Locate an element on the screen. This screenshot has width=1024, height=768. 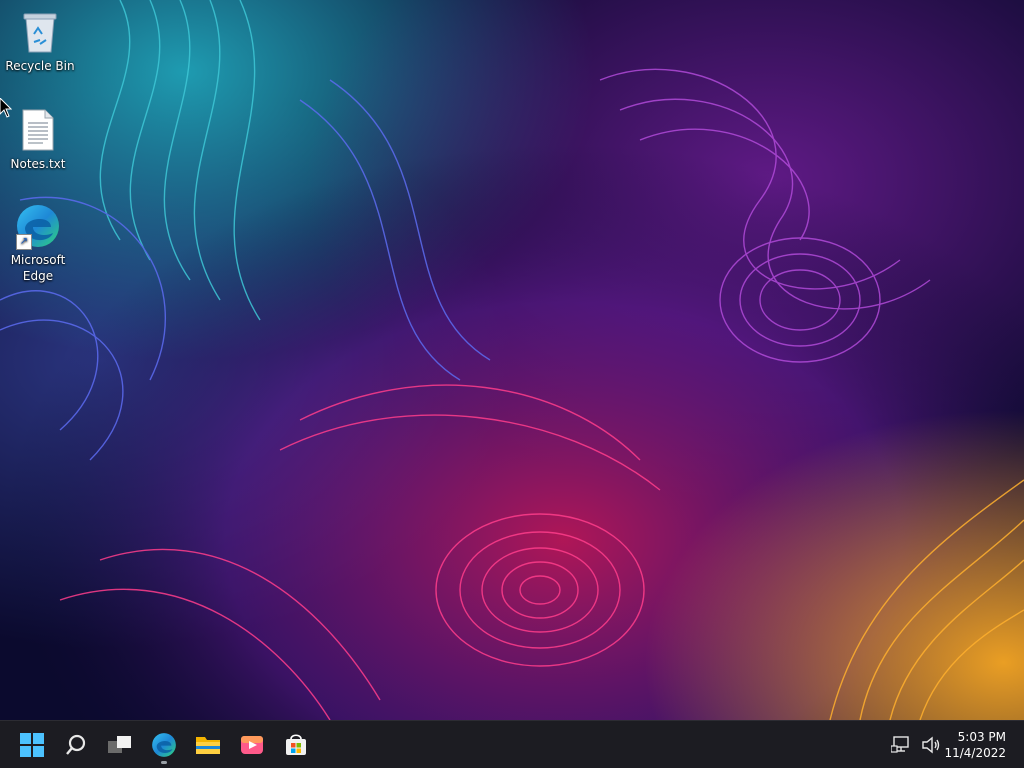
recycle-bin-icon is located at coordinates (40, 32).